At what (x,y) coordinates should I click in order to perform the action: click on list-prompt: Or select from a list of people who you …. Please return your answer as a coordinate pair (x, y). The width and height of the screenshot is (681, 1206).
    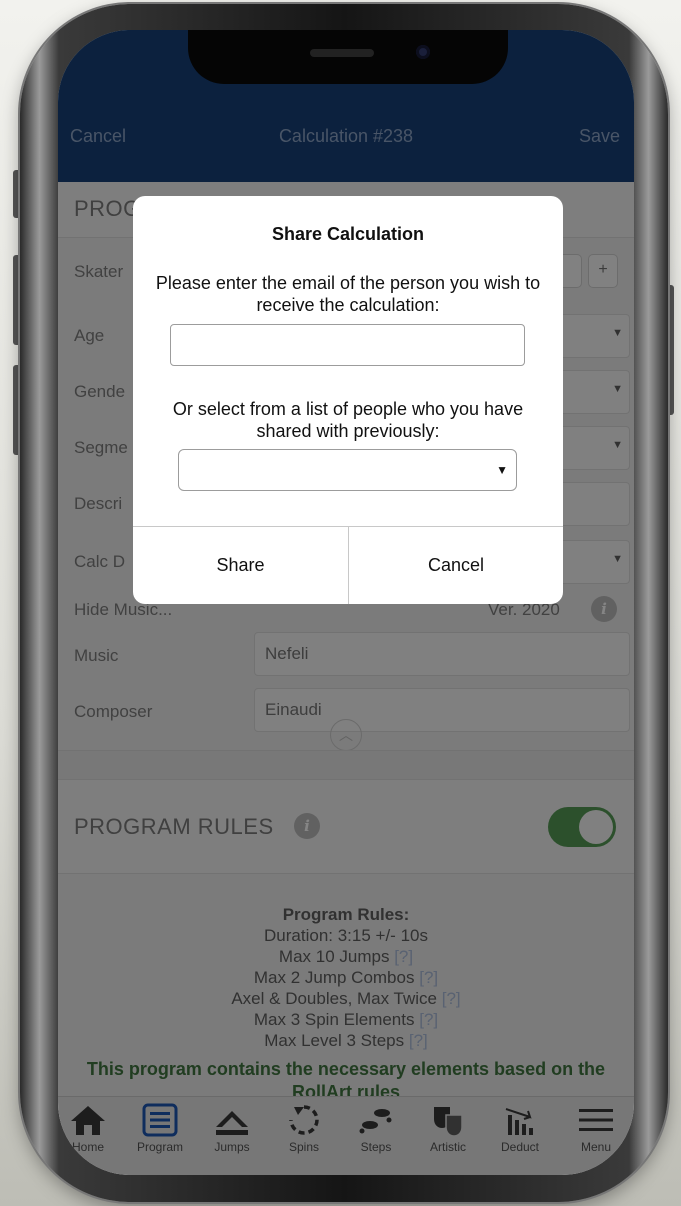
    Looking at the image, I should click on (348, 420).